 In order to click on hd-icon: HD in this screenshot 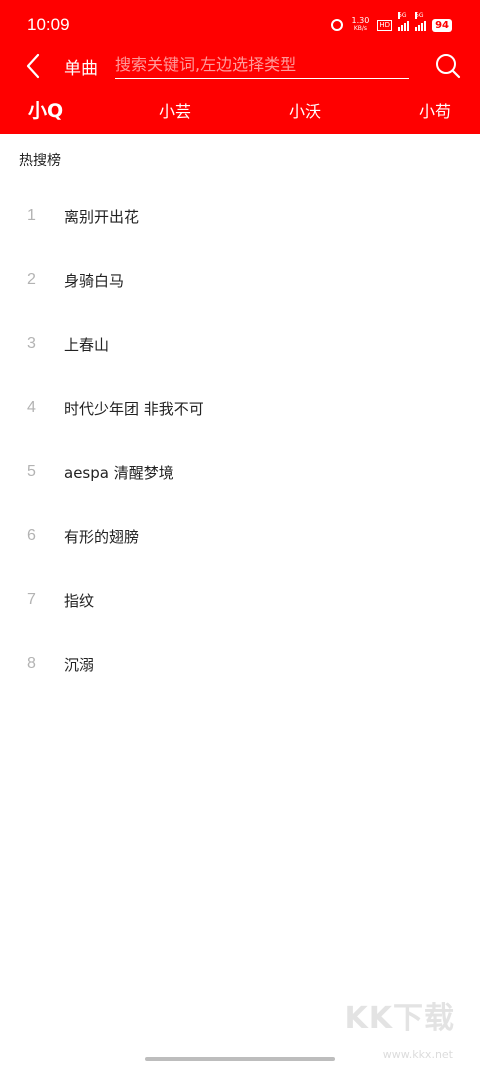, I will do `click(385, 25)`.